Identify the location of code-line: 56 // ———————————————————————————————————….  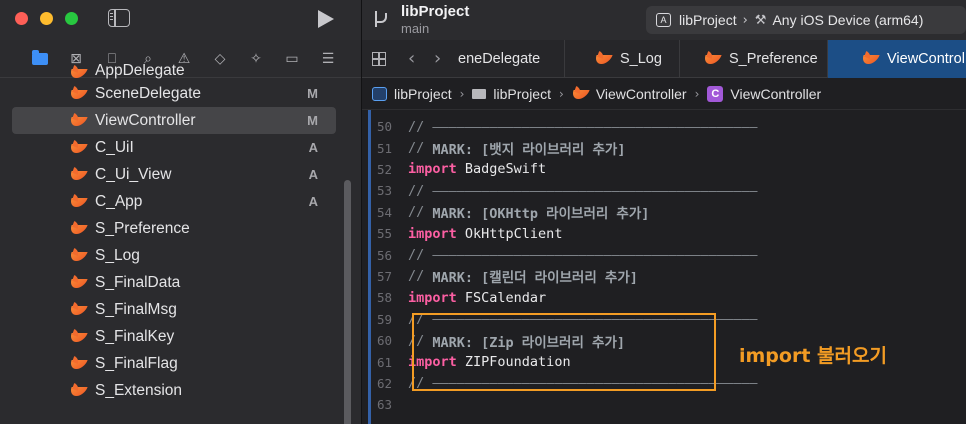
(560, 254).